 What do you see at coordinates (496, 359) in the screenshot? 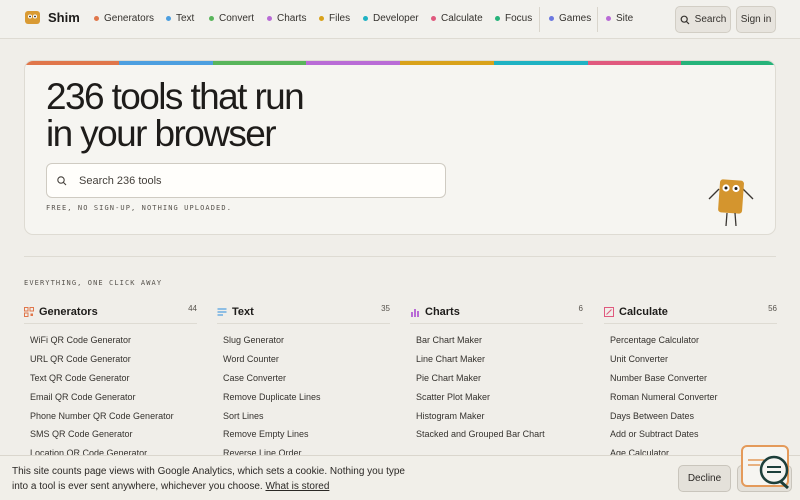
I see `tool-link: Line Chart Maker` at bounding box center [496, 359].